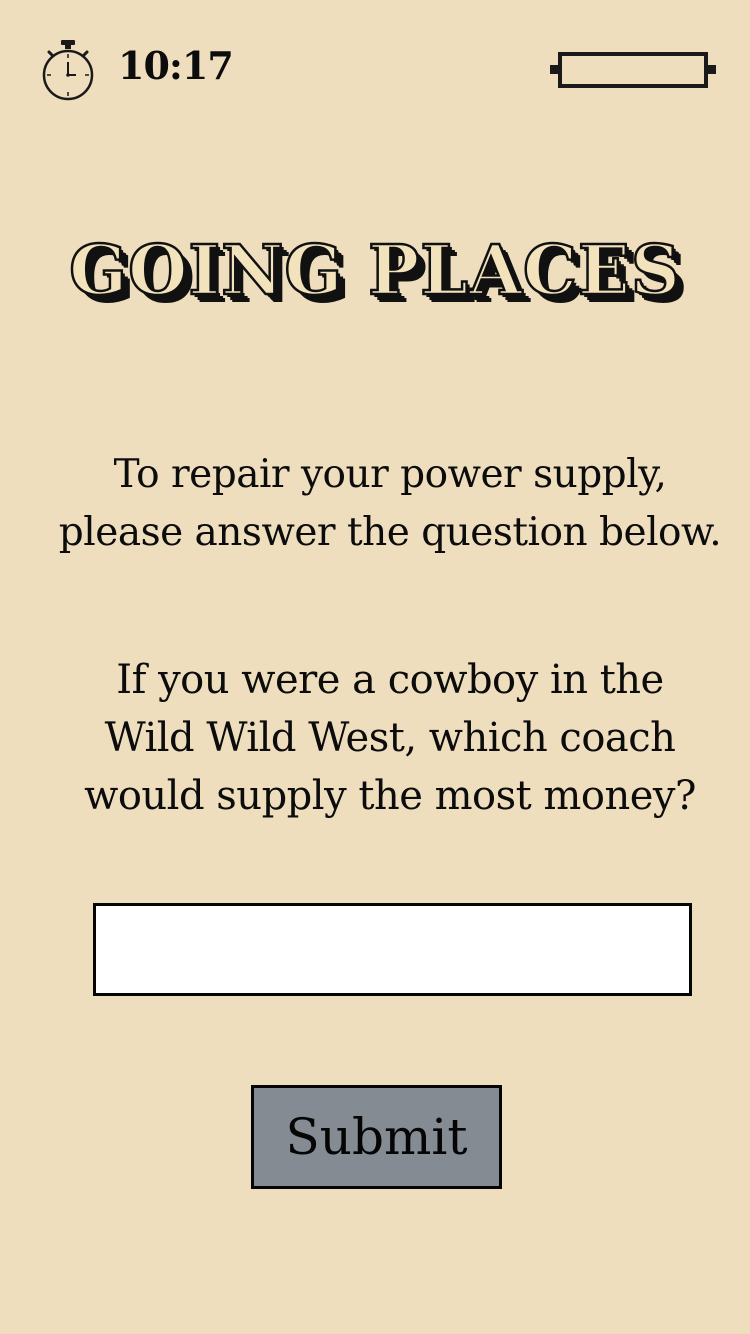  What do you see at coordinates (376, 1137) in the screenshot?
I see `submit-button: Submit` at bounding box center [376, 1137].